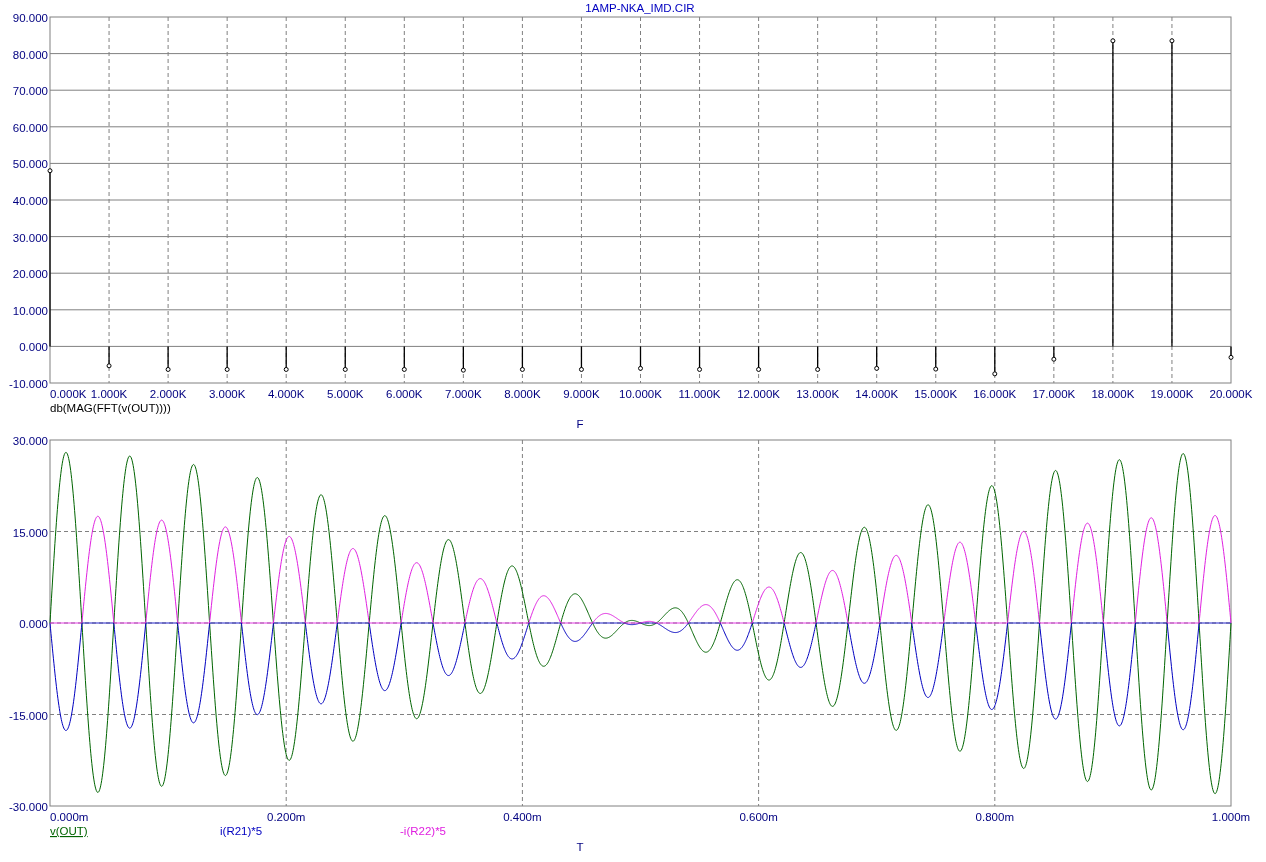  Describe the element at coordinates (110, 408) in the screenshot. I see `legend-label: db(MAG(FFT(v(OUT))))` at that location.